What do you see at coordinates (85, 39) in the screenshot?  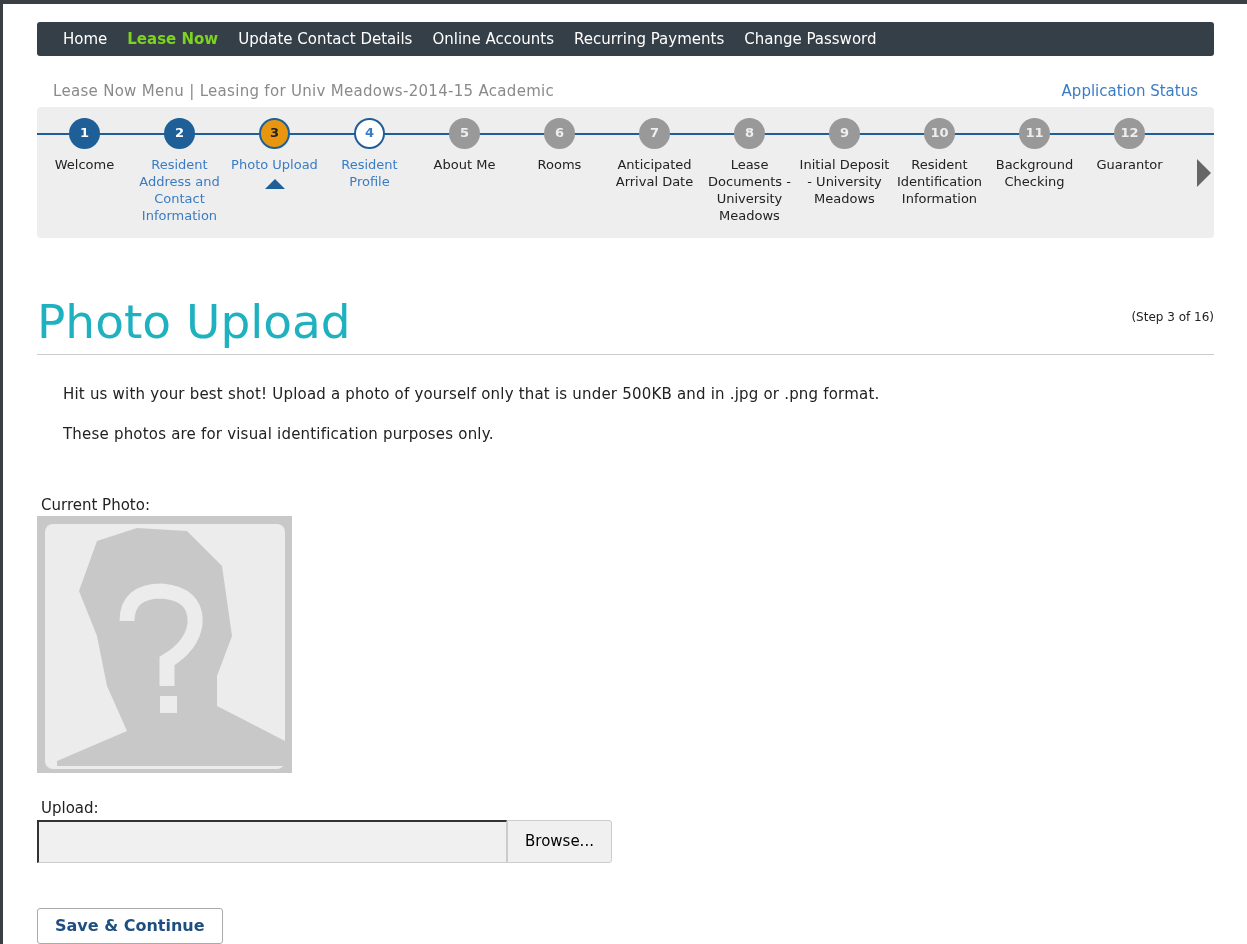 I see `nav-link: Home` at bounding box center [85, 39].